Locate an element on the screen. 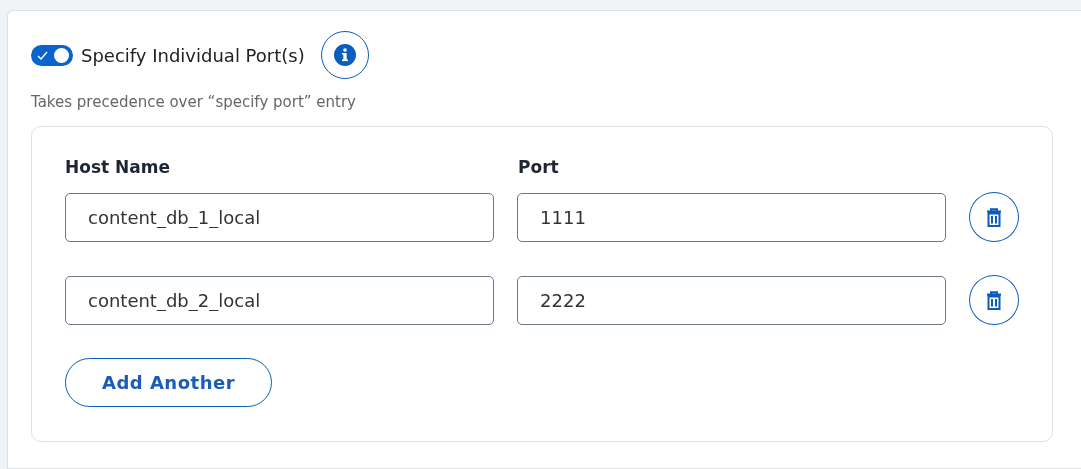 This screenshot has height=469, width=1081. hint-text: Takes precedence over “specify port” entry is located at coordinates (194, 102).